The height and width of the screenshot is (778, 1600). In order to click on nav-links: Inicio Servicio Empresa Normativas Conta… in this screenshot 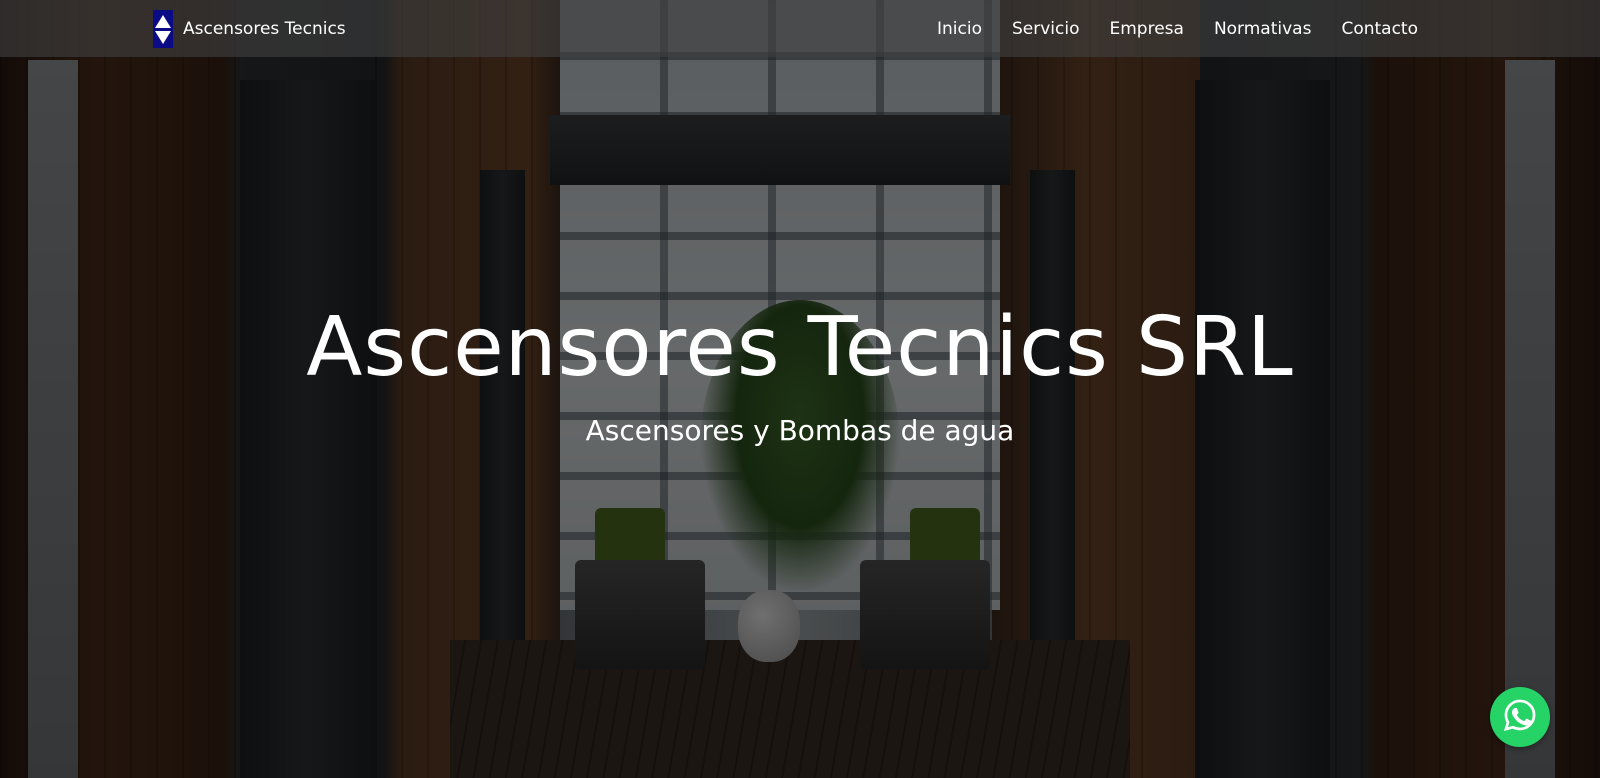, I will do `click(1177, 28)`.